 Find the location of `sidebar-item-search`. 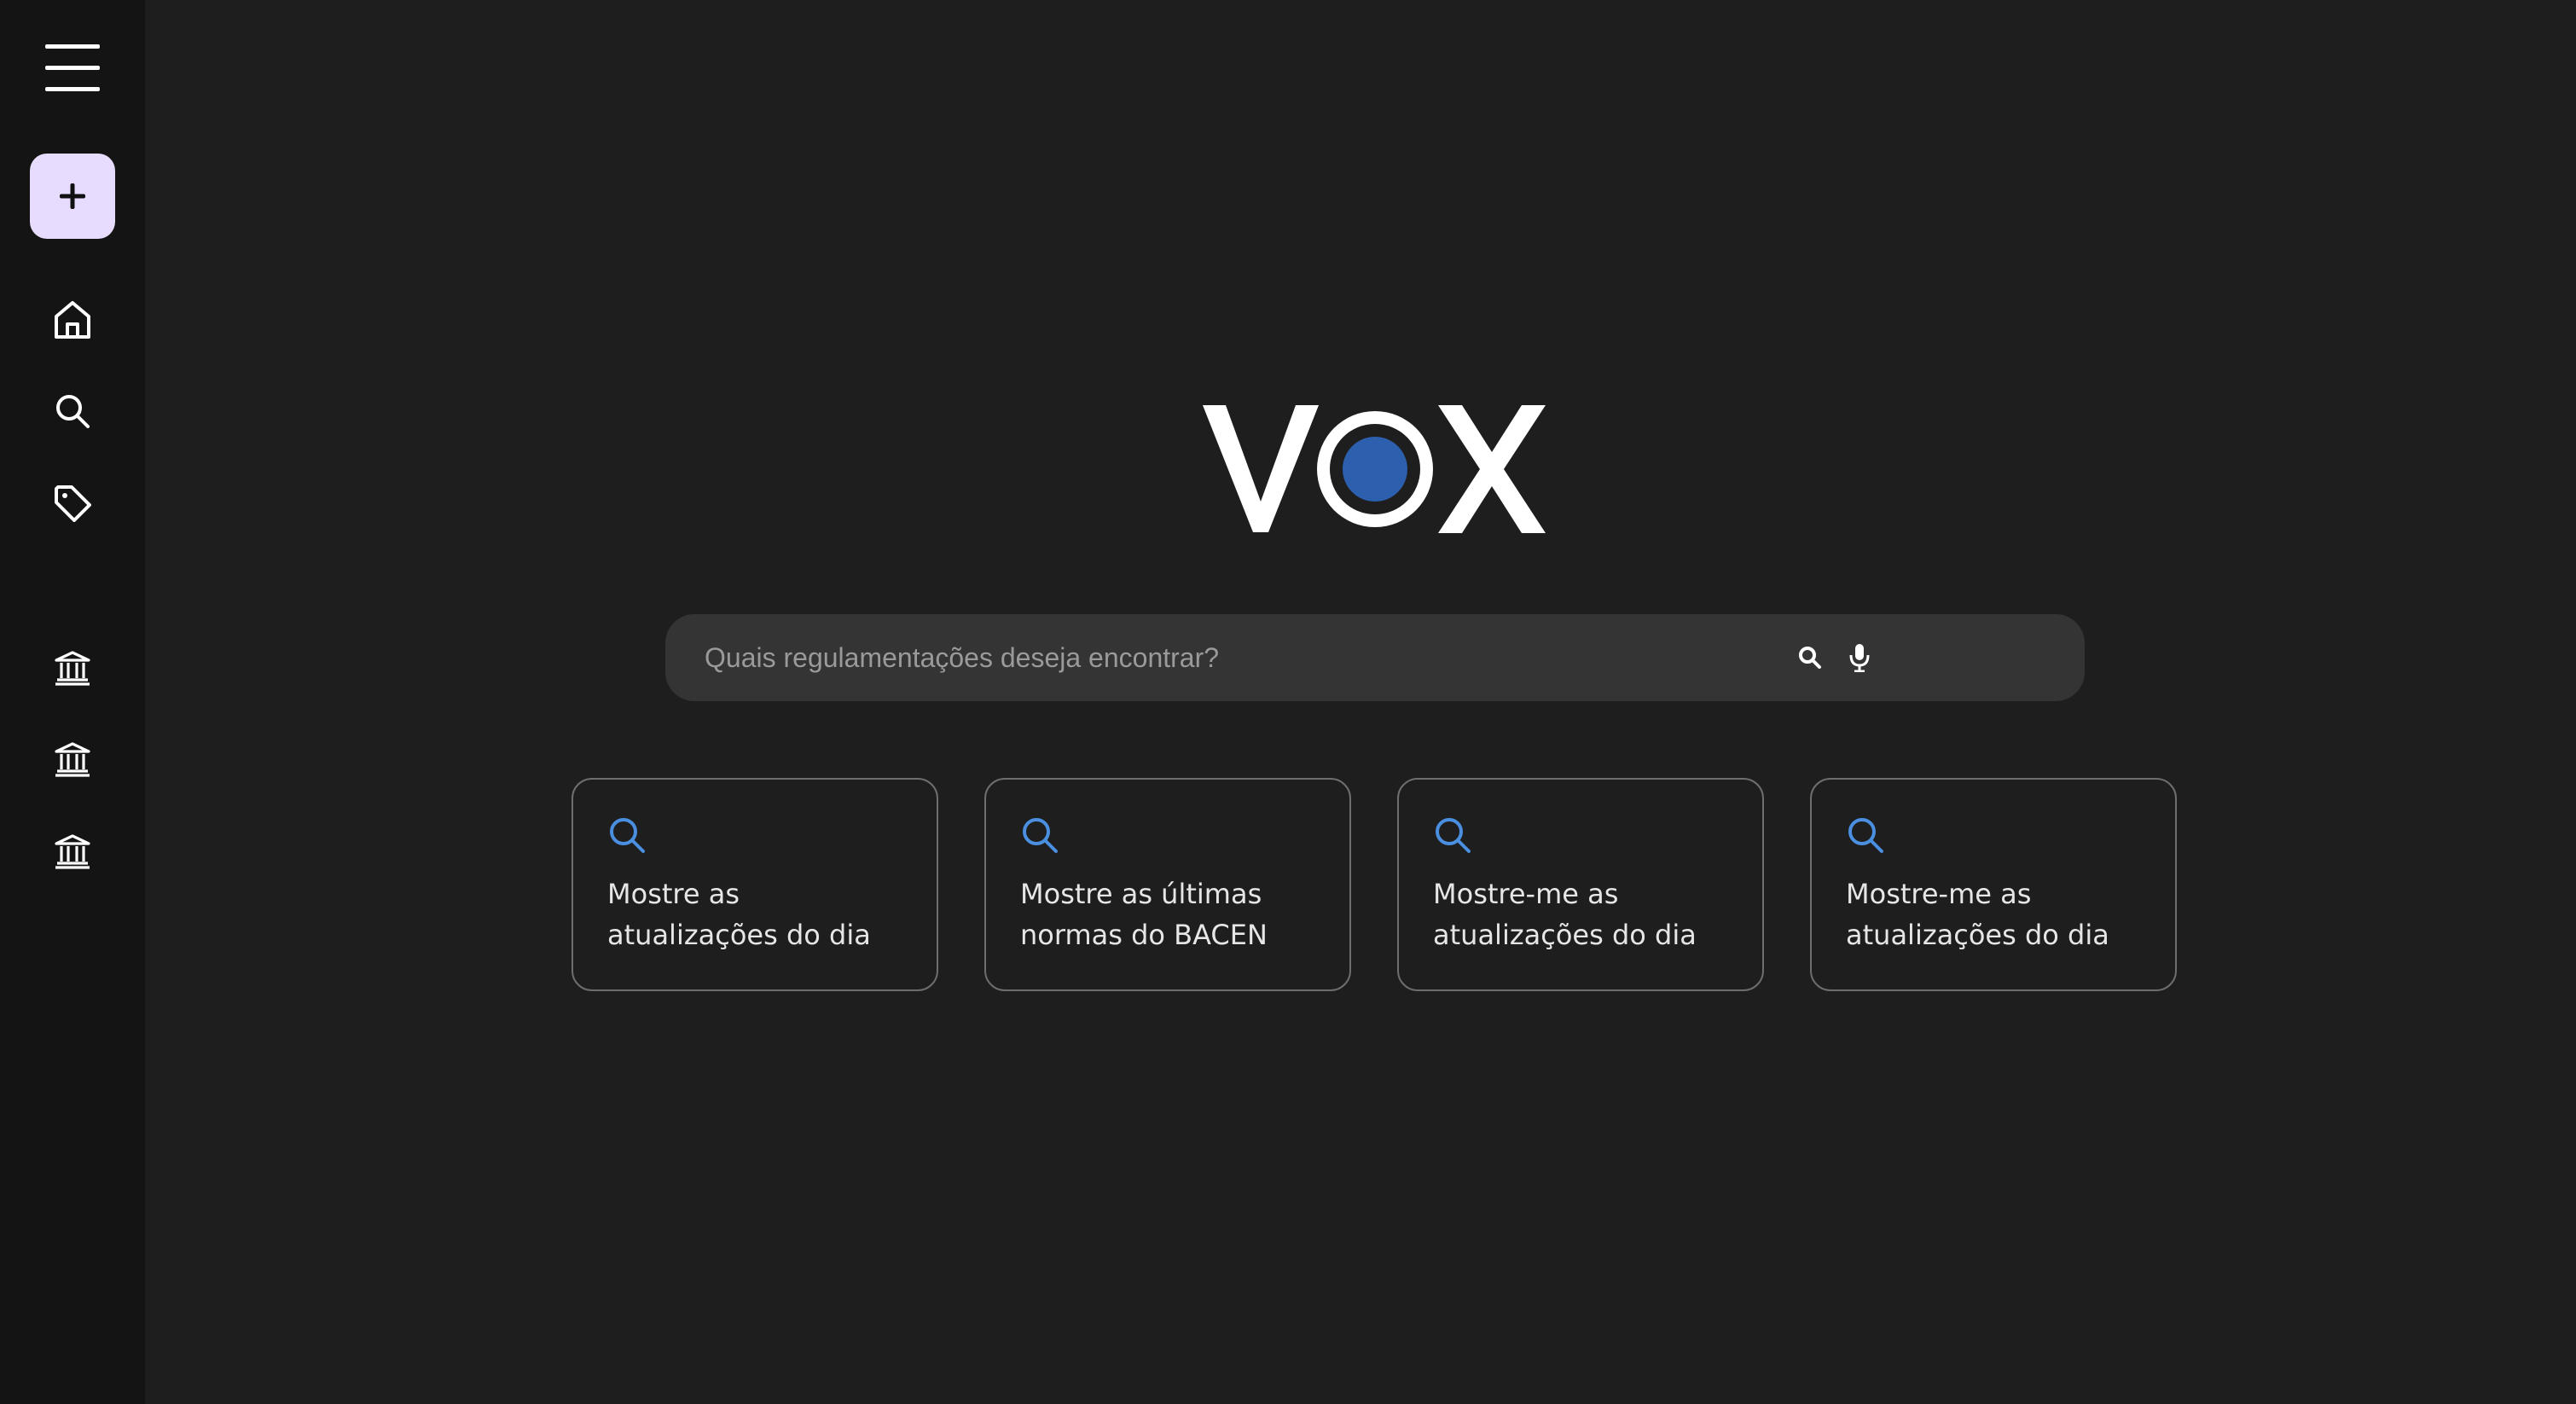

sidebar-item-search is located at coordinates (72, 411).